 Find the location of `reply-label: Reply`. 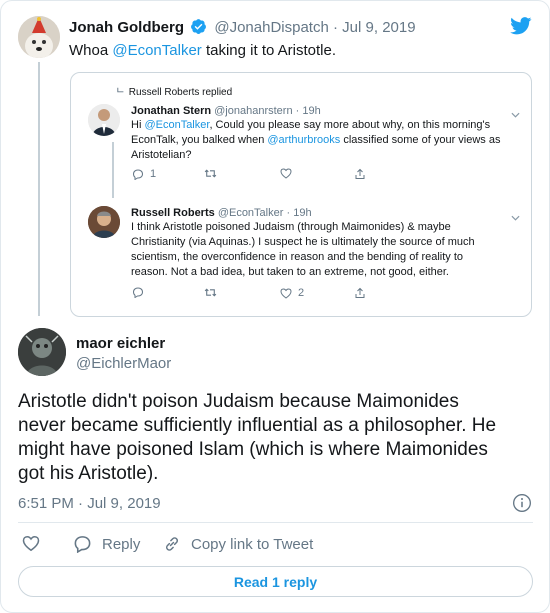

reply-label: Reply is located at coordinates (121, 544).